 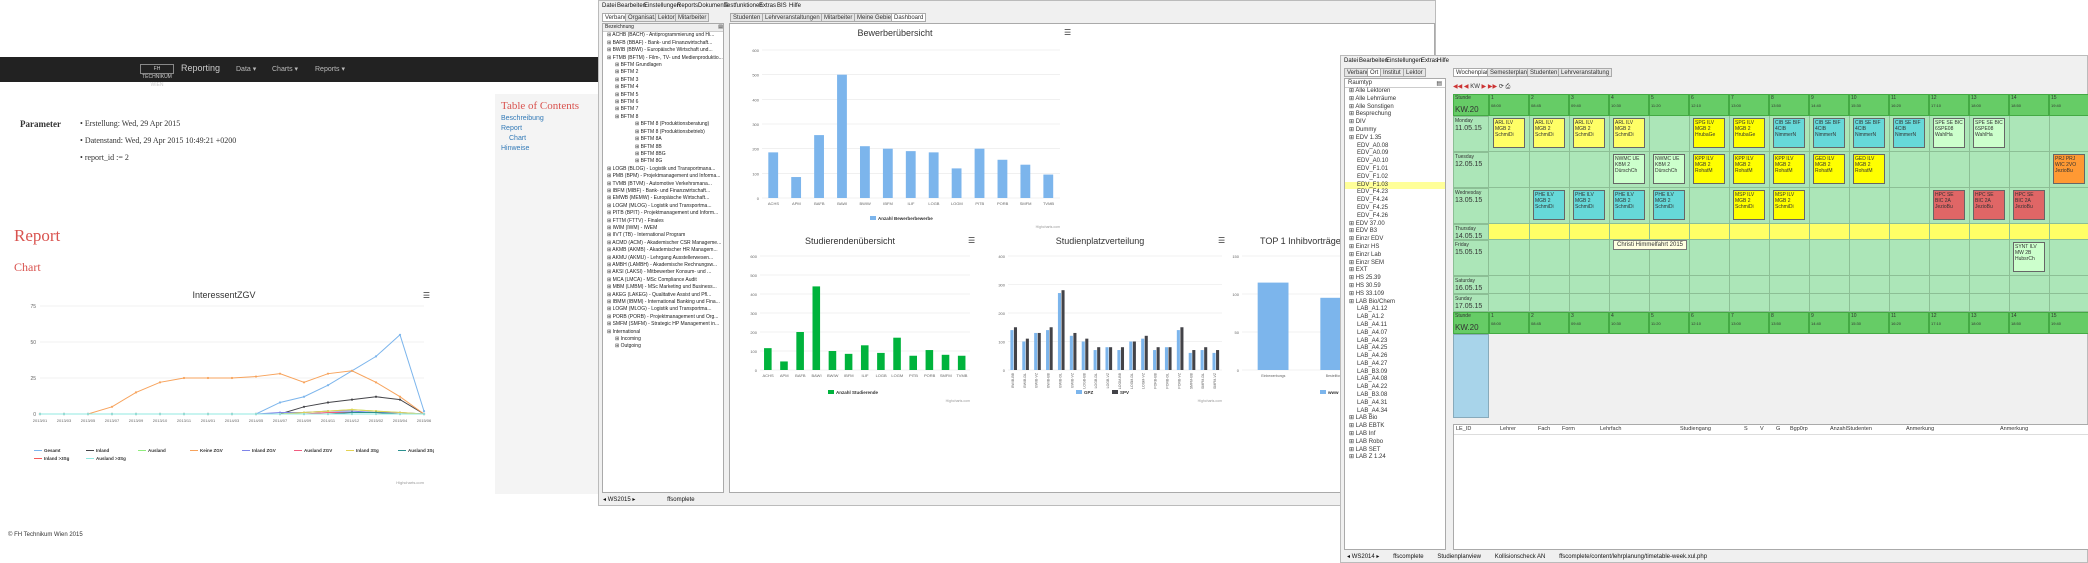 What do you see at coordinates (1695, 429) in the screenshot?
I see `list-column-header: Studiengang` at bounding box center [1695, 429].